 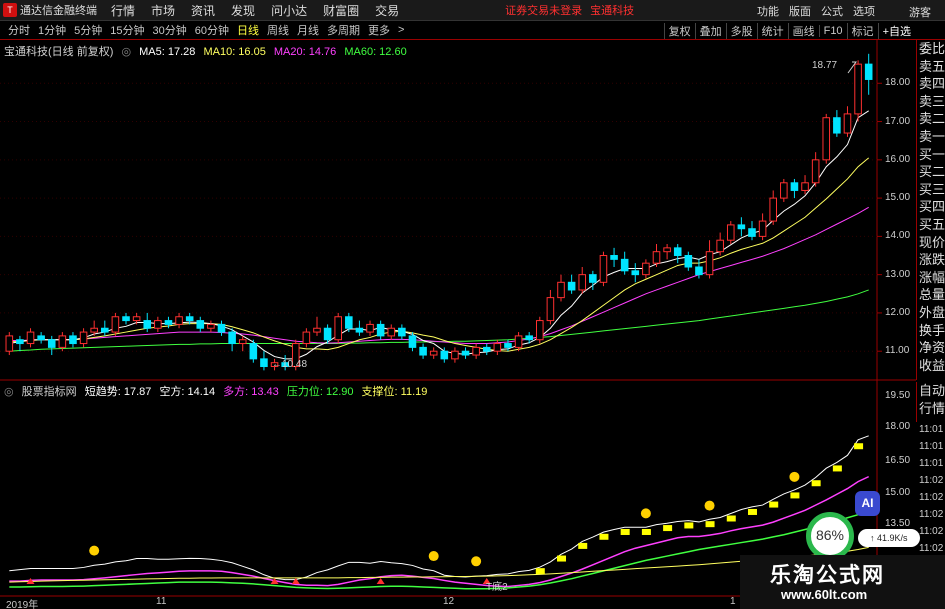 I want to click on order-book-item: 买二, so click(x=932, y=172).